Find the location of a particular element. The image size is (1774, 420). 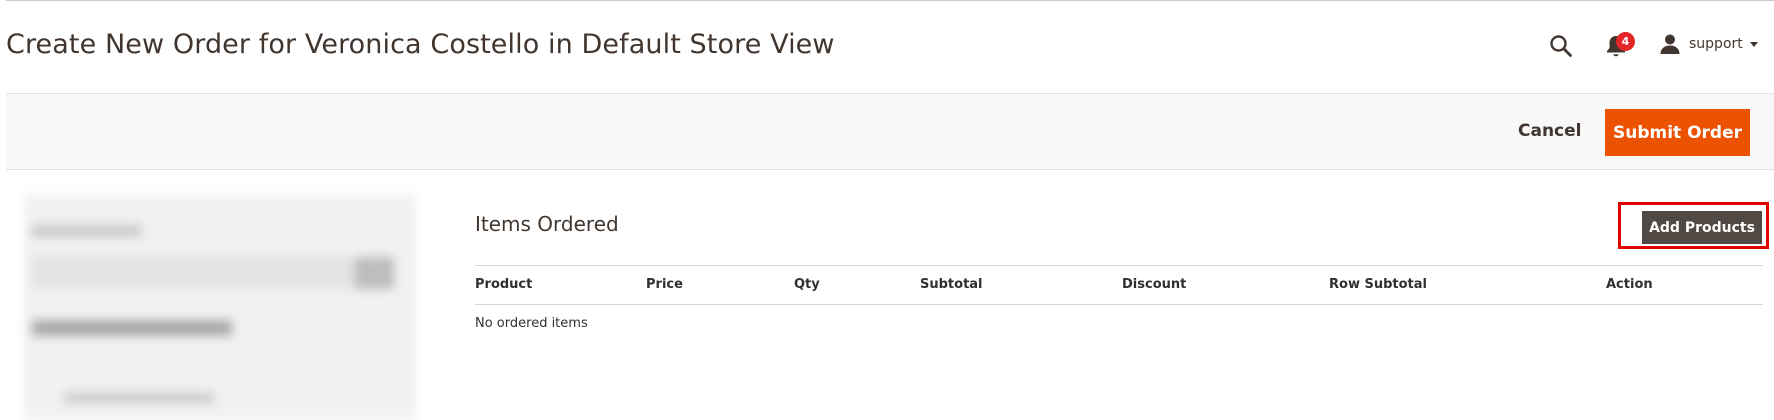

column-header-row-subtotal: Row Subtotal is located at coordinates (1378, 284).